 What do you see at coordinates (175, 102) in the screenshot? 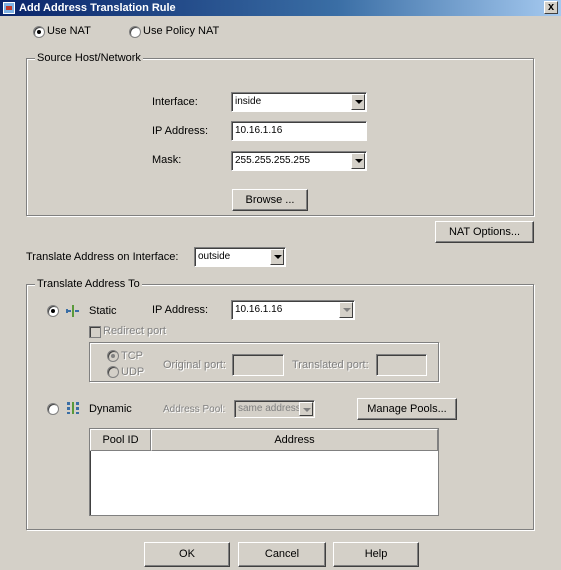
I see `interface-label: Interface:` at bounding box center [175, 102].